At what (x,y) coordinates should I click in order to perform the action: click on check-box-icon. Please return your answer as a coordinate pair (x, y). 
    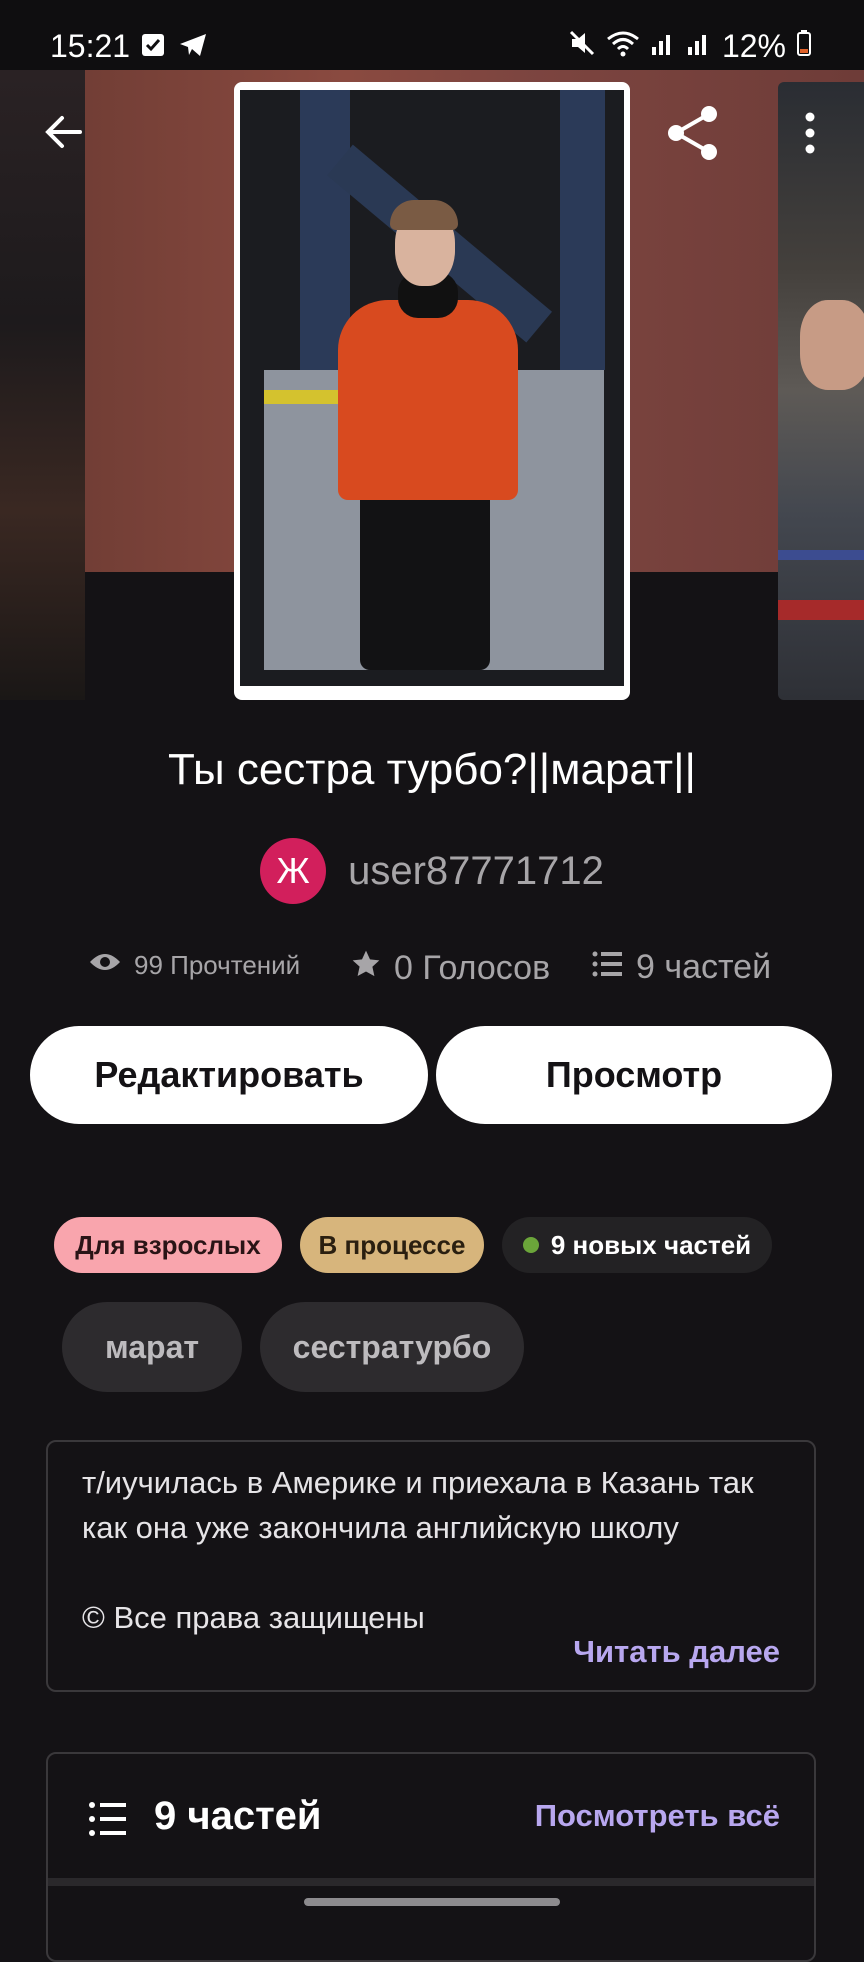
    Looking at the image, I should click on (153, 47).